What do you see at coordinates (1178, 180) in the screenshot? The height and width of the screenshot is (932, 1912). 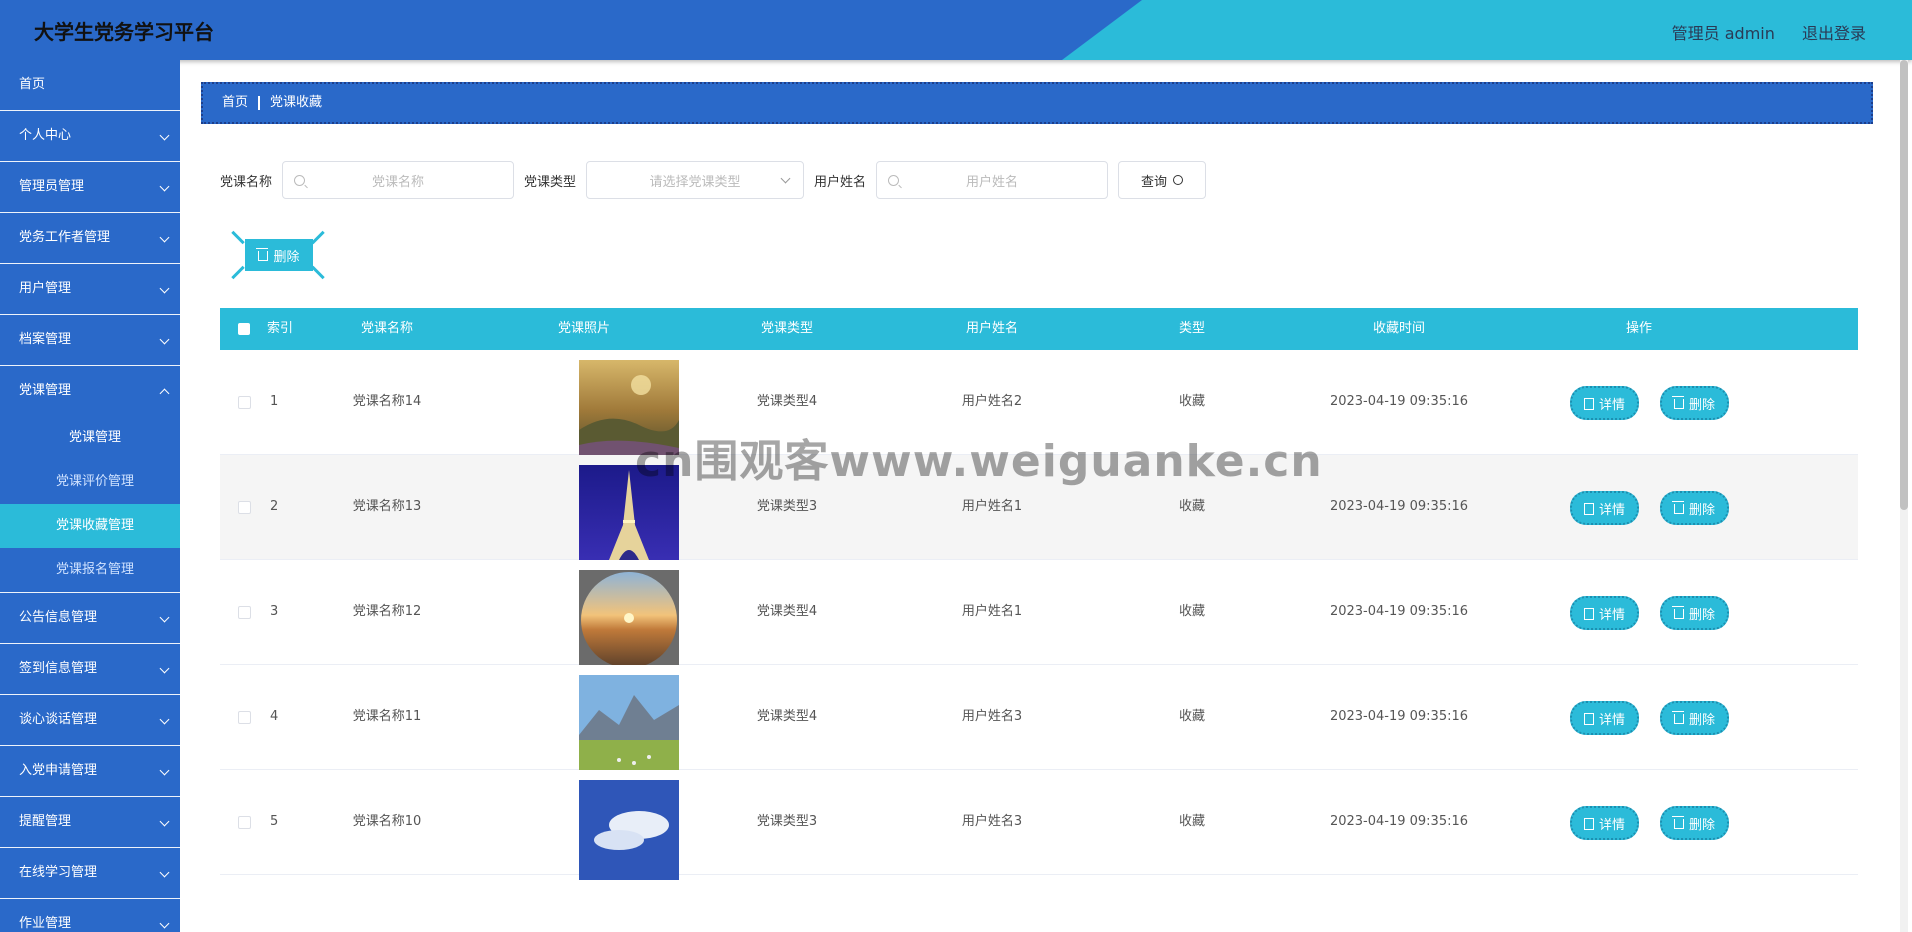 I see `search-icon` at bounding box center [1178, 180].